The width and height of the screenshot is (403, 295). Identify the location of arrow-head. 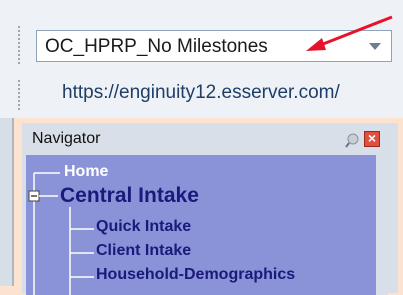
(316, 44).